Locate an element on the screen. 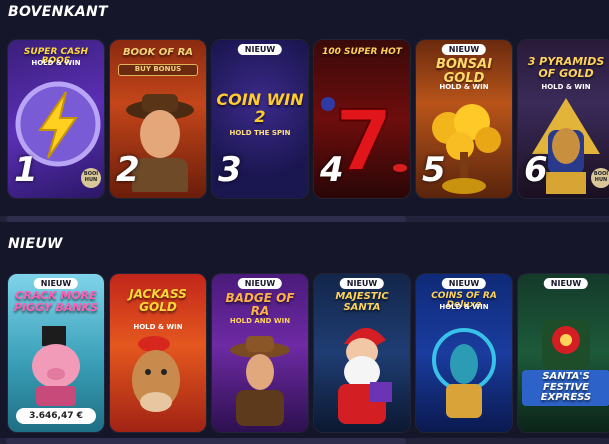 The image size is (609, 444). game-card-crack-more-piggy-banks: NIEUW CRACK MORE PIGGY BANKS 3.646,47 € is located at coordinates (56, 353).